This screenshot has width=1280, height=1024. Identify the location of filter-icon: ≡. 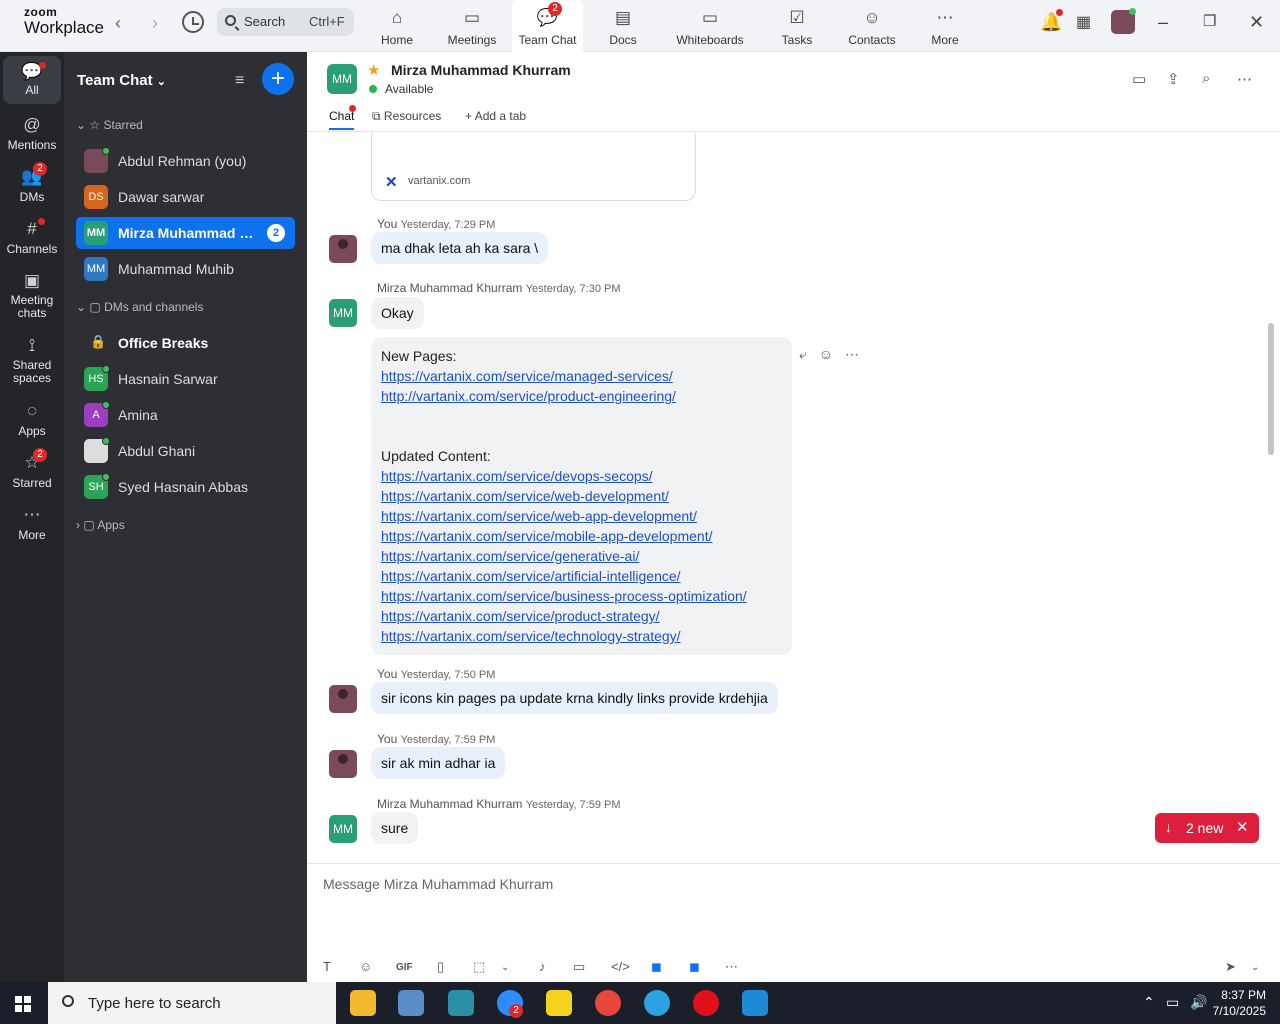
(239, 81).